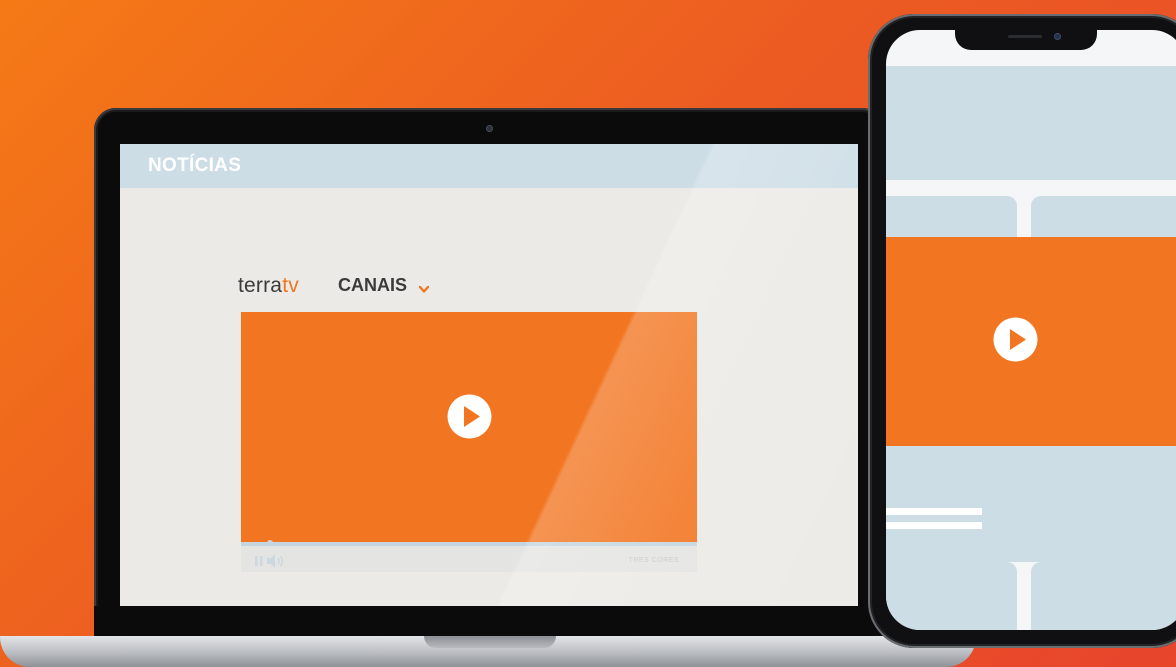 This screenshot has height=667, width=1176. What do you see at coordinates (276, 561) in the screenshot?
I see `volume-icon` at bounding box center [276, 561].